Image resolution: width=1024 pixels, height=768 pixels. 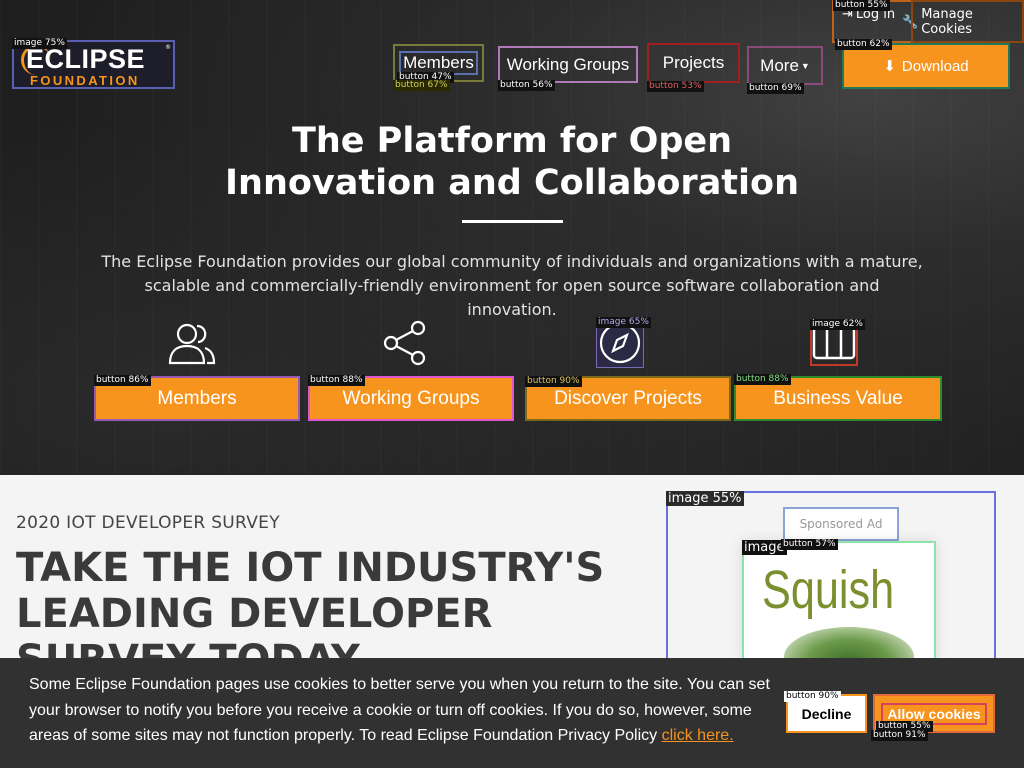 What do you see at coordinates (828, 590) in the screenshot?
I see `squish-ad-word: Squish` at bounding box center [828, 590].